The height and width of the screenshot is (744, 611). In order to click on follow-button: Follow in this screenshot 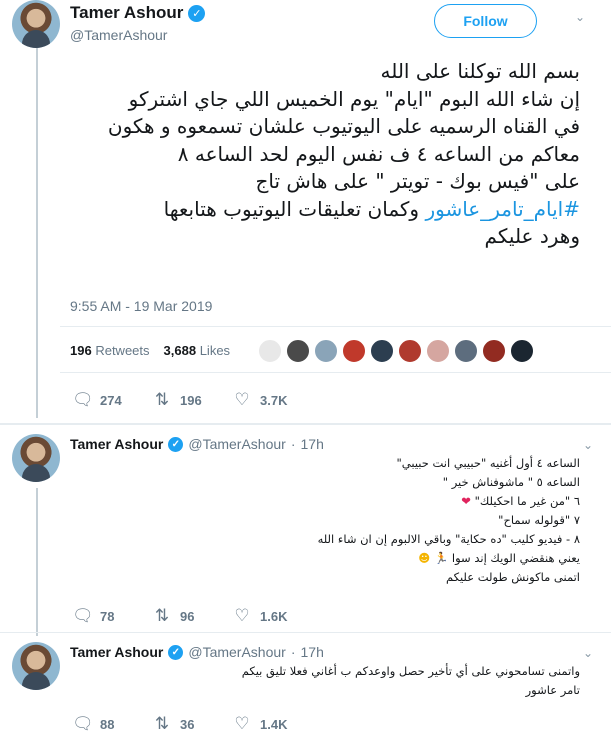, I will do `click(485, 21)`.